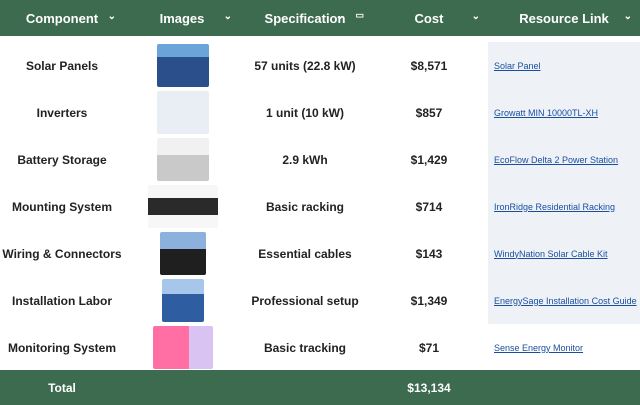  Describe the element at coordinates (305, 300) in the screenshot. I see `spec-cell: Professional setup` at that location.